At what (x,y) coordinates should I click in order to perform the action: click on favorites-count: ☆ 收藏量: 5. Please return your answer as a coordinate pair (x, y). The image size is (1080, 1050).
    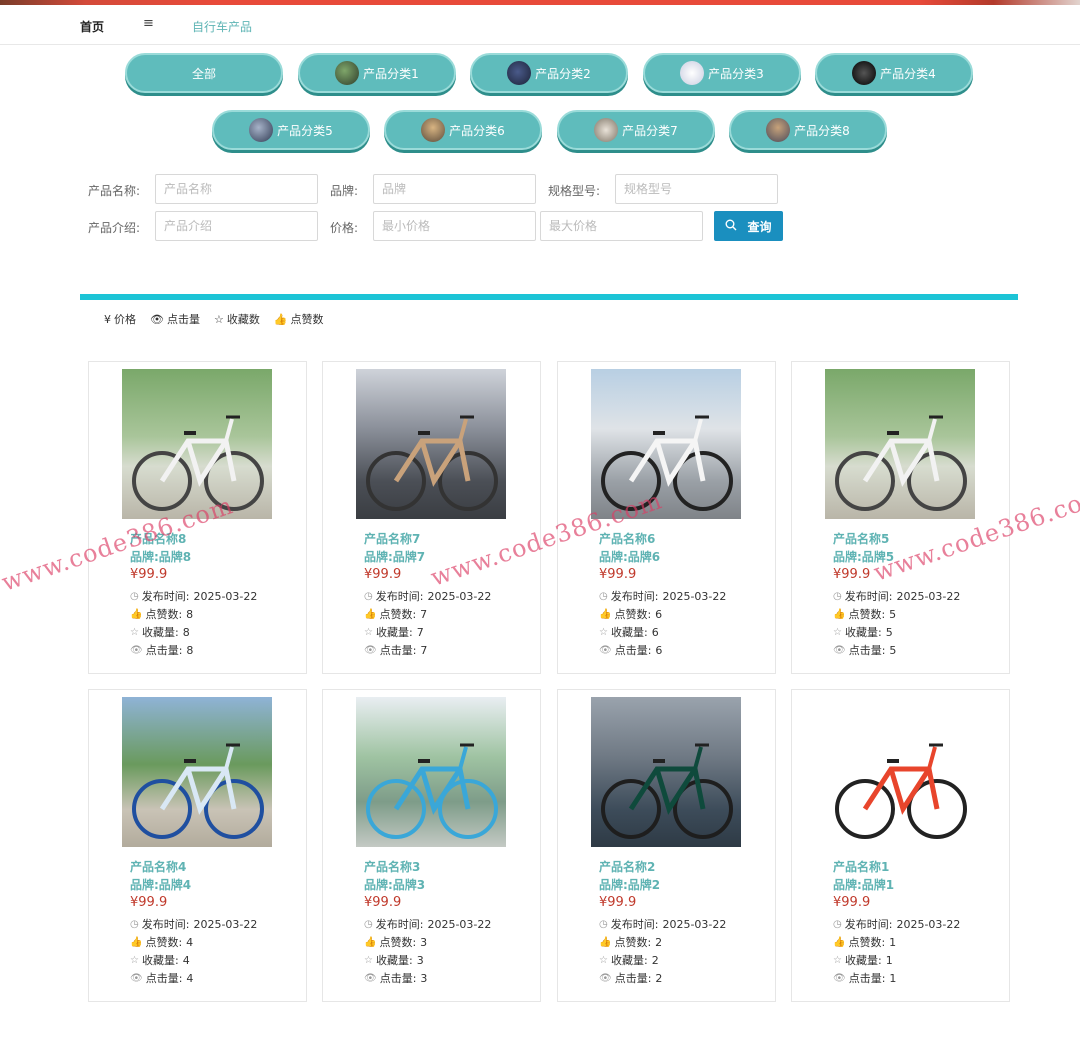
    Looking at the image, I should click on (863, 632).